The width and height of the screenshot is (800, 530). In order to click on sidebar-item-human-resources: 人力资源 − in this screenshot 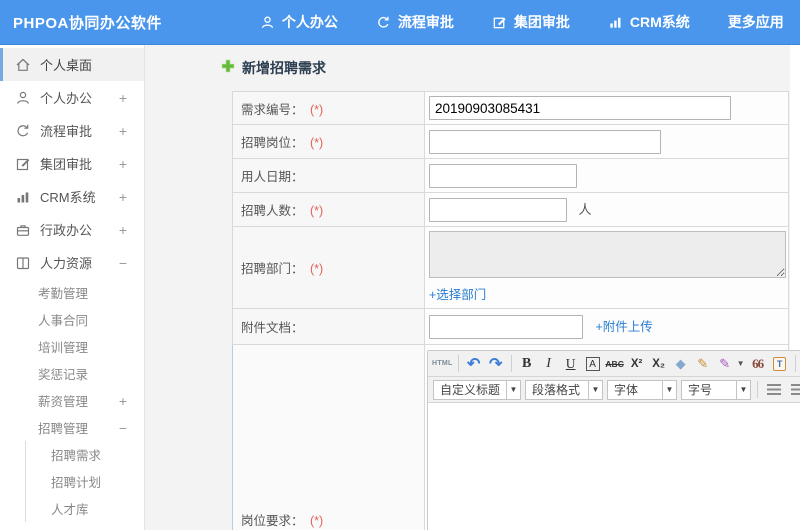, I will do `click(72, 262)`.